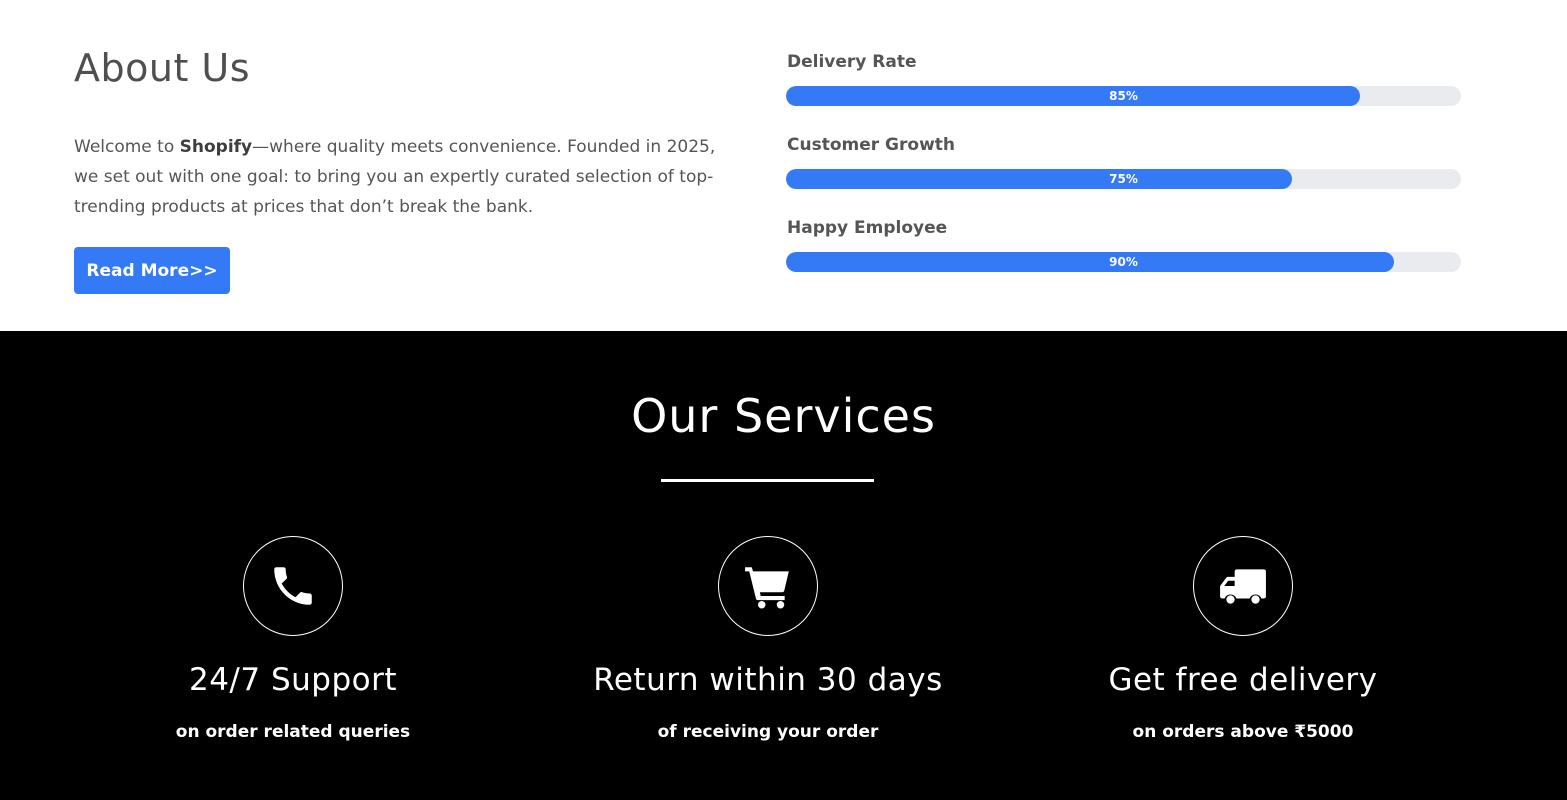  I want to click on services-title: Our Services, so click(783, 416).